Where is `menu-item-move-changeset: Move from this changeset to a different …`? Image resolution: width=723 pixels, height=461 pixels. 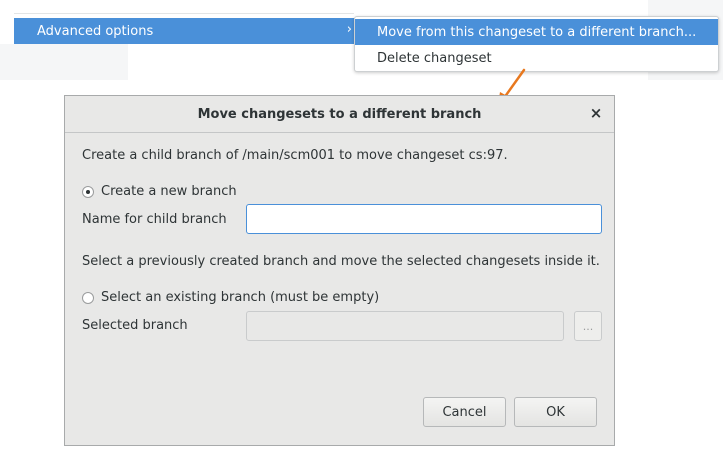 menu-item-move-changeset: Move from this changeset to a different … is located at coordinates (536, 32).